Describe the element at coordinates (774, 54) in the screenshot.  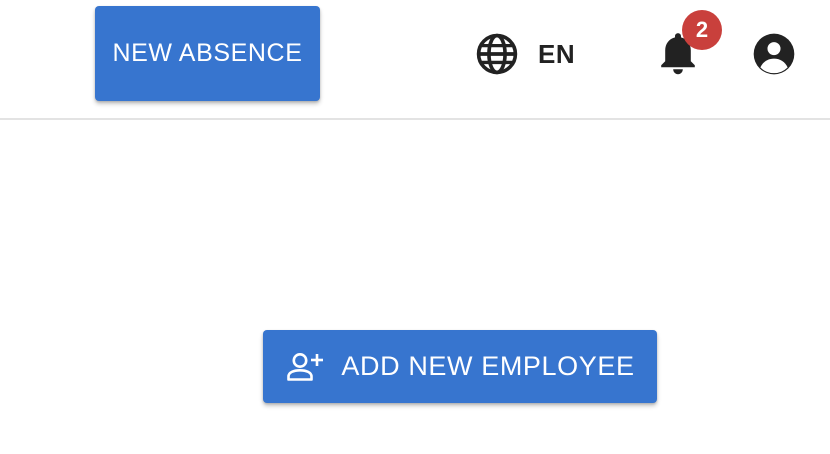
I see `account-button` at that location.